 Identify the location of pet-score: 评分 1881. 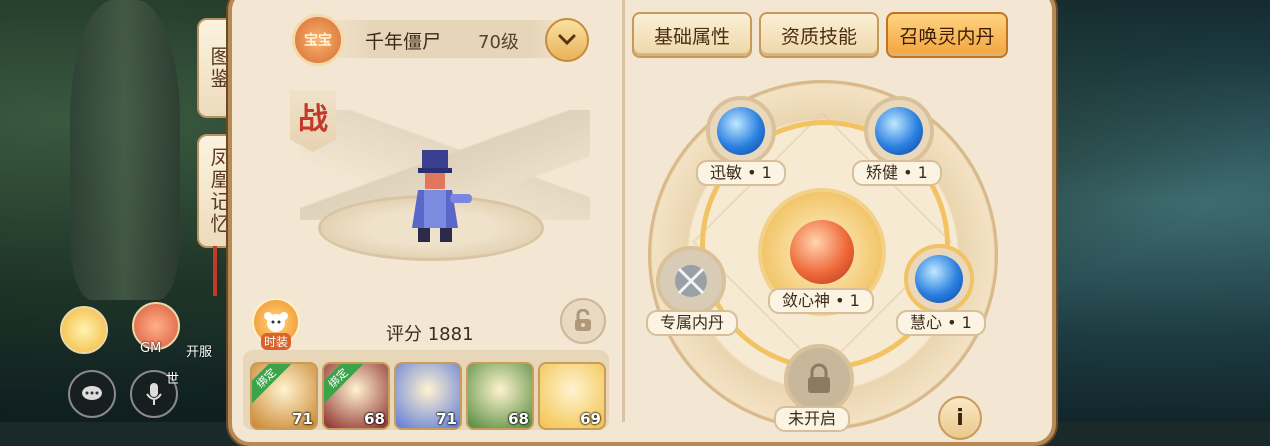
(430, 334).